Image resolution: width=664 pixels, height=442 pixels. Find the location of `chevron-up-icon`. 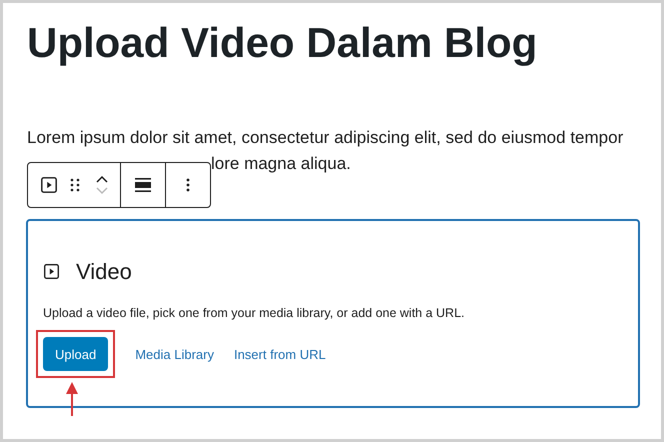

chevron-up-icon is located at coordinates (102, 178).